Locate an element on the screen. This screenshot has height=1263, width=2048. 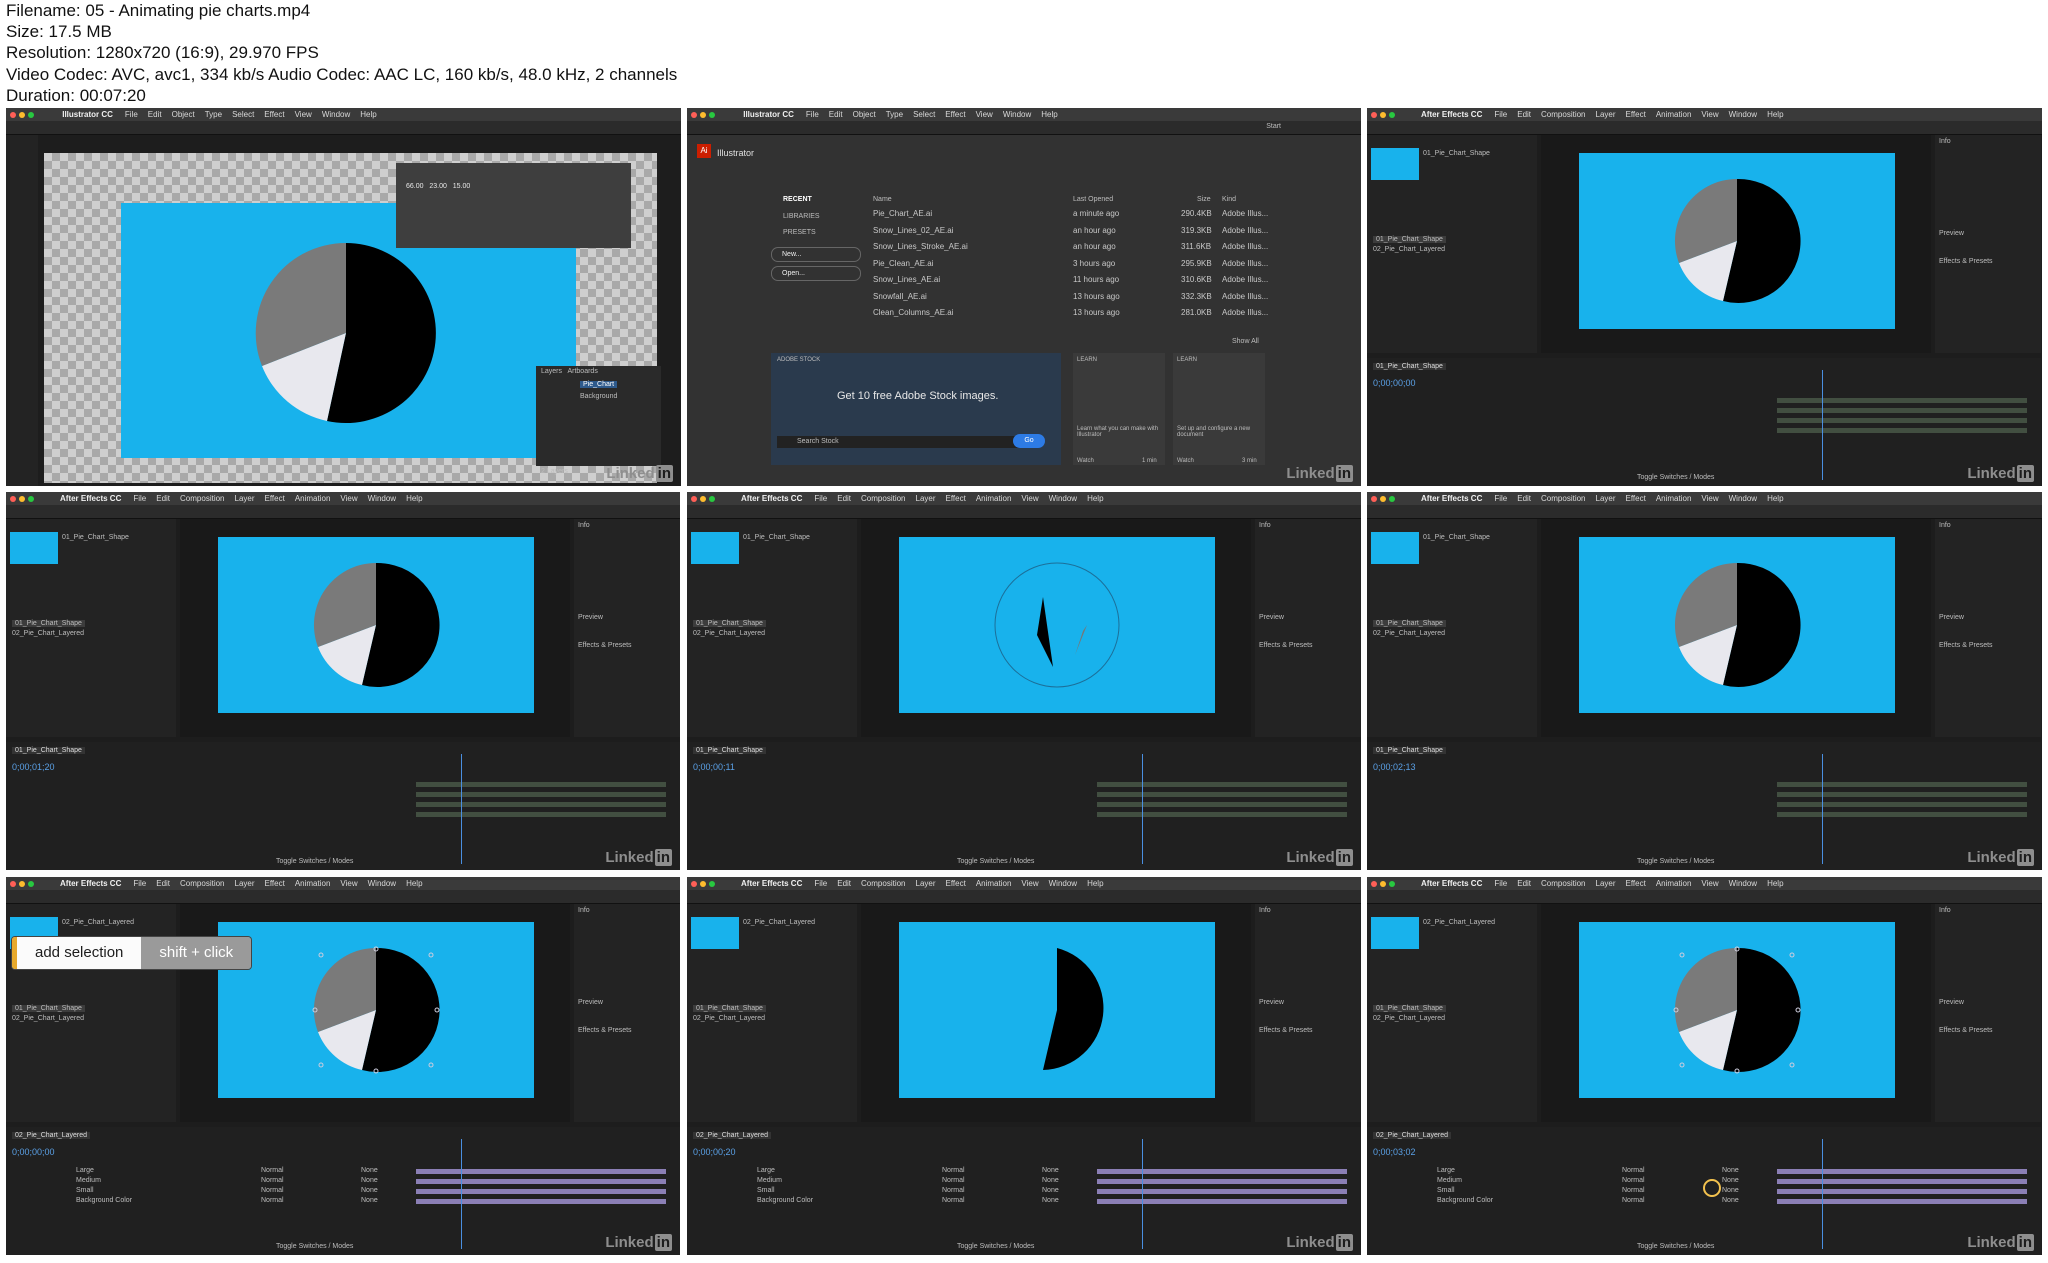
artboards-tab: Artboards is located at coordinates (582, 371).